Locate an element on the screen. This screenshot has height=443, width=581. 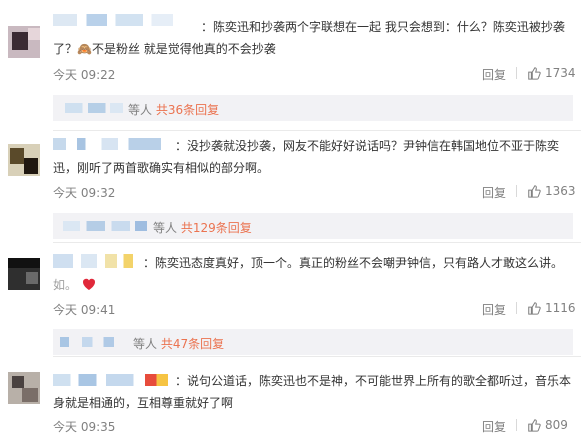
sub-reply-bar: 等人 共129条回复 is located at coordinates (313, 226).